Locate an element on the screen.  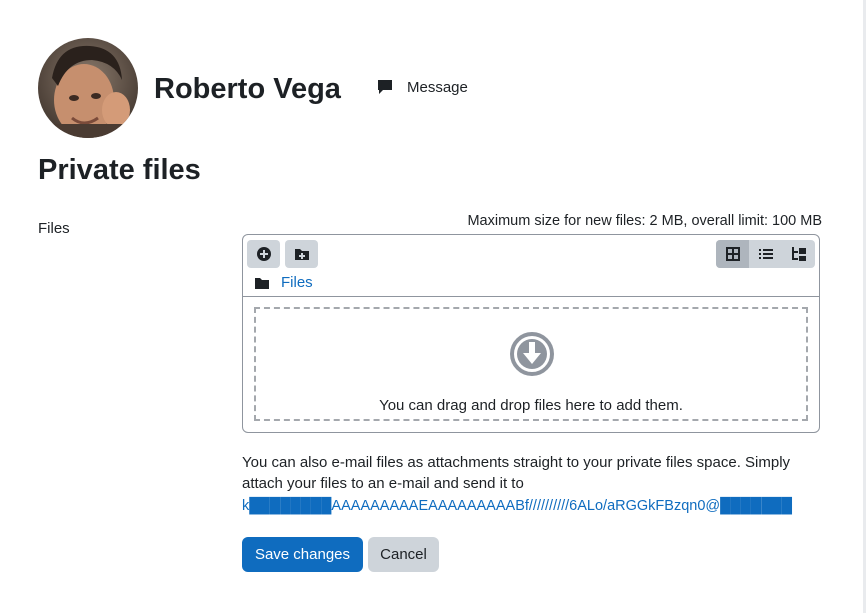
message-label: Message is located at coordinates (437, 87).